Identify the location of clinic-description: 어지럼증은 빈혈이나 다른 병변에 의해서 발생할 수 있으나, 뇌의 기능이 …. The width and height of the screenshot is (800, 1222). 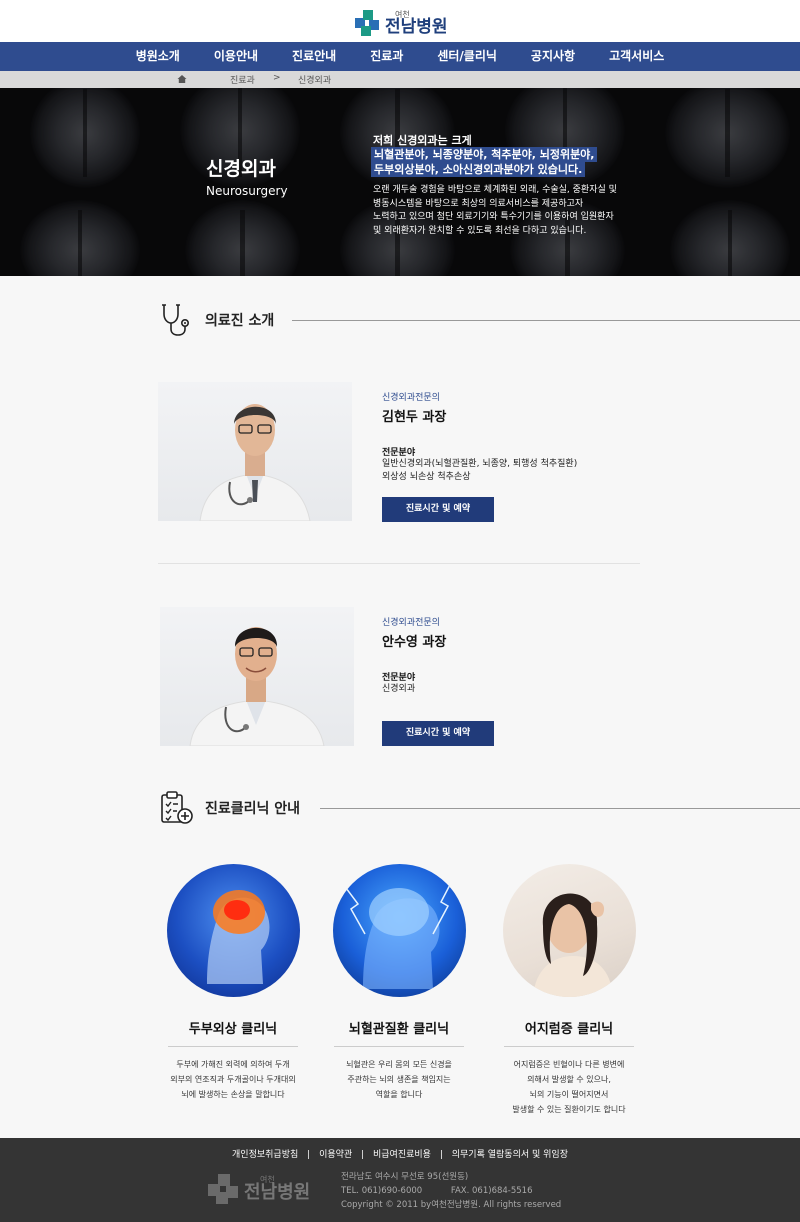
(569, 1087).